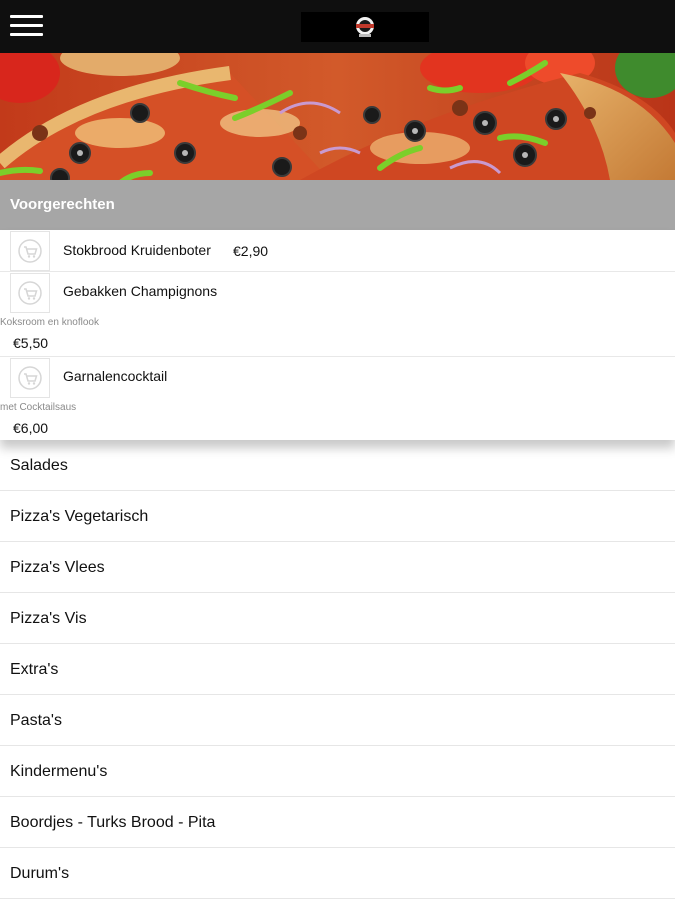 The width and height of the screenshot is (675, 900). I want to click on category-row-pizzas-vis: Pizza's Vis, so click(337, 618).